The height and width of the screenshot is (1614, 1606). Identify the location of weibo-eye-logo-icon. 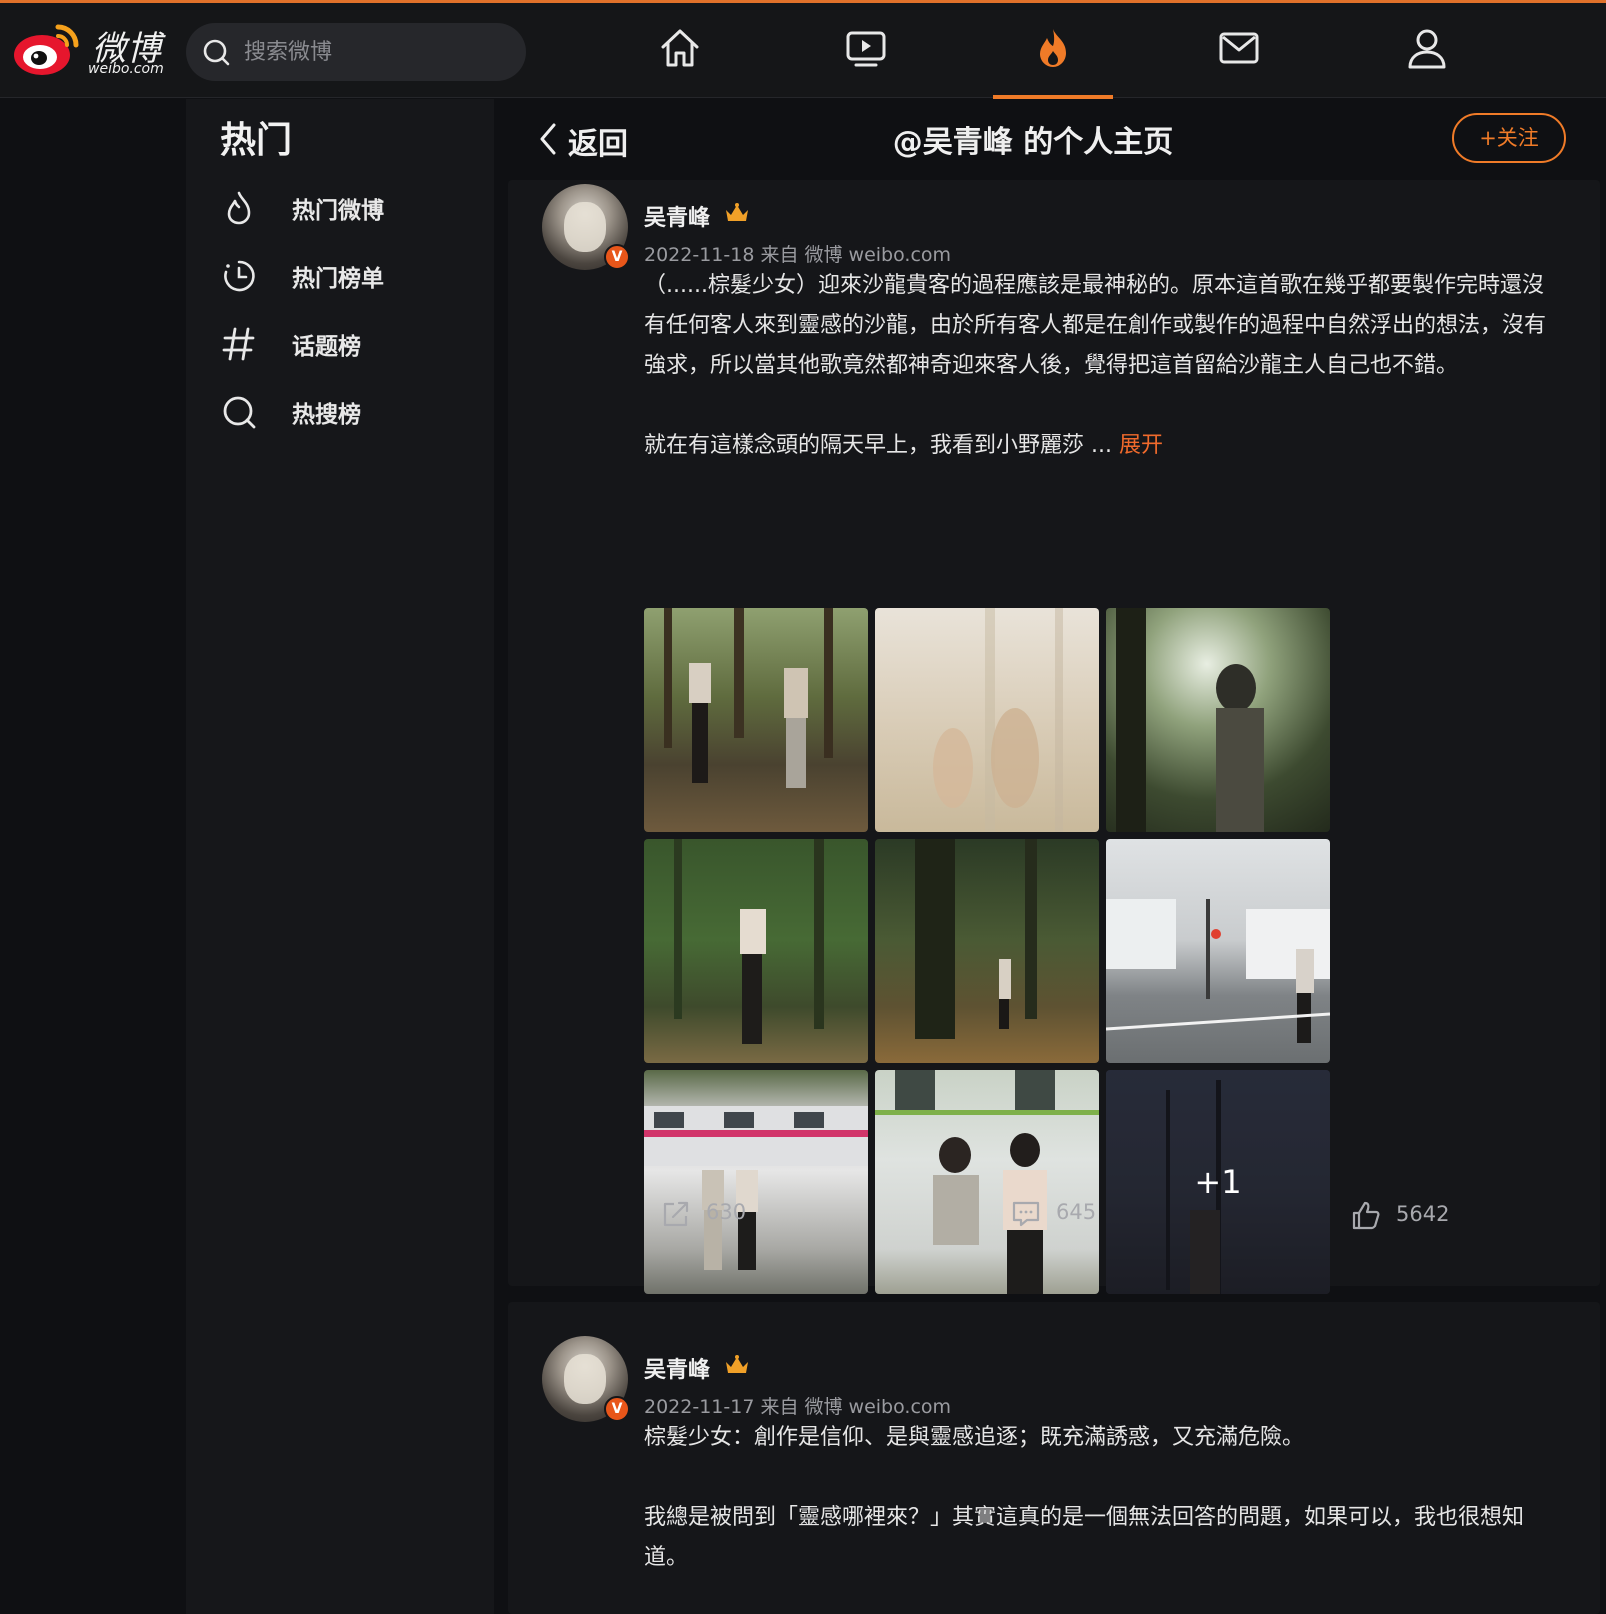
(46, 49).